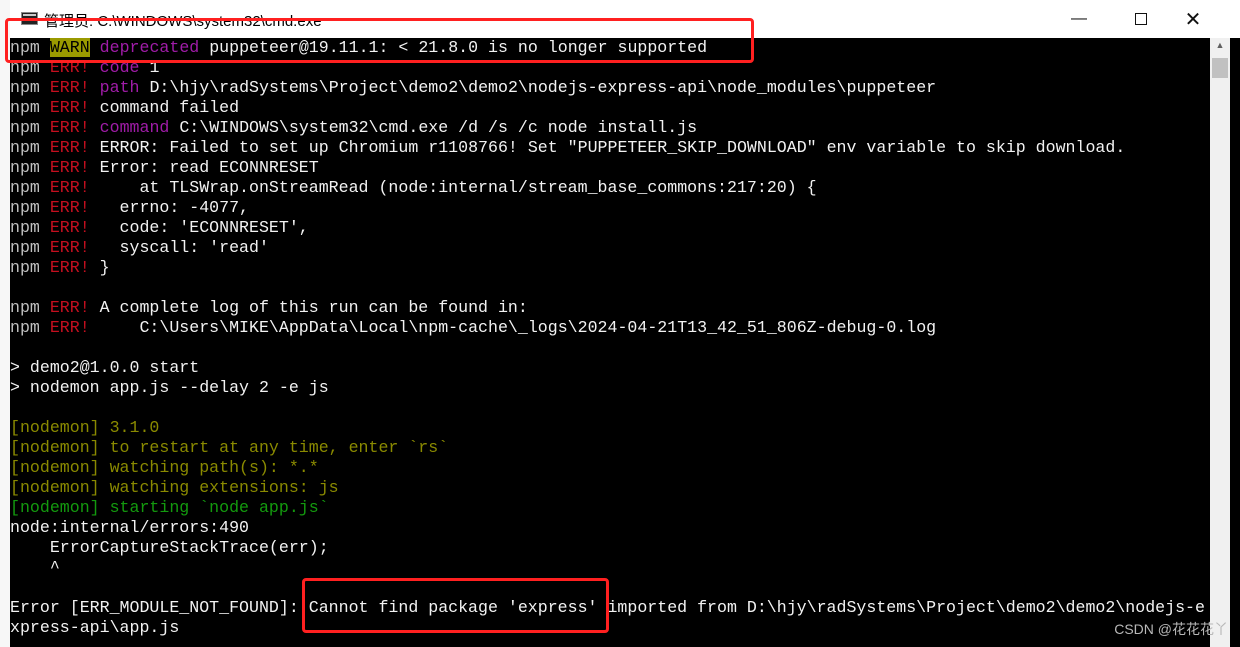 Image resolution: width=1240 pixels, height=647 pixels. What do you see at coordinates (610, 268) in the screenshot?
I see `terminal-line: npm ERR! }` at bounding box center [610, 268].